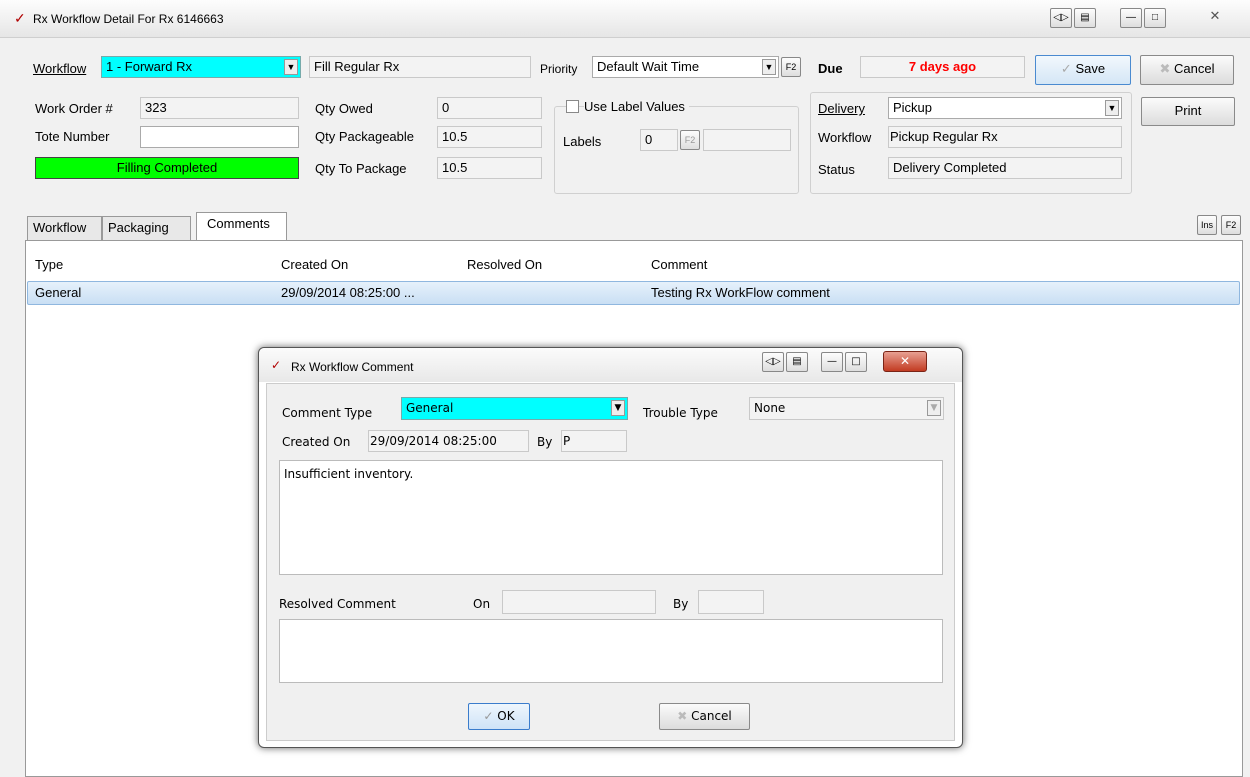  Describe the element at coordinates (731, 602) in the screenshot. I see `resolved-by-field` at that location.